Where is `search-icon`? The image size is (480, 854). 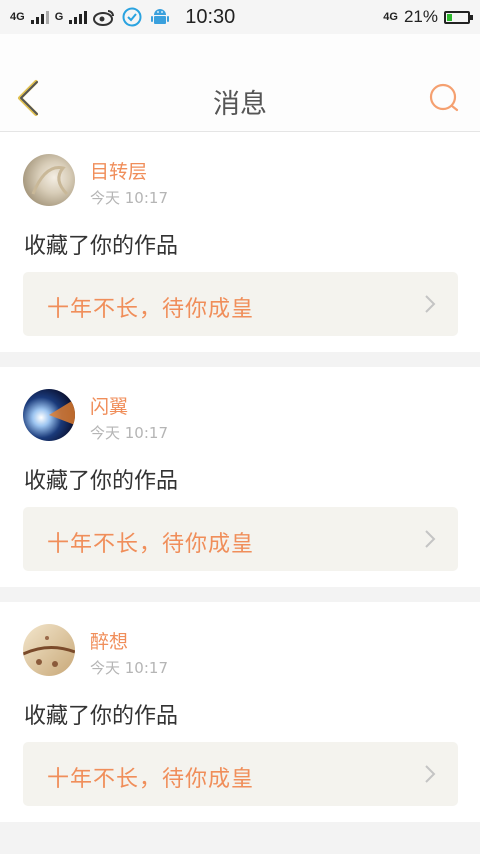 search-icon is located at coordinates (444, 97).